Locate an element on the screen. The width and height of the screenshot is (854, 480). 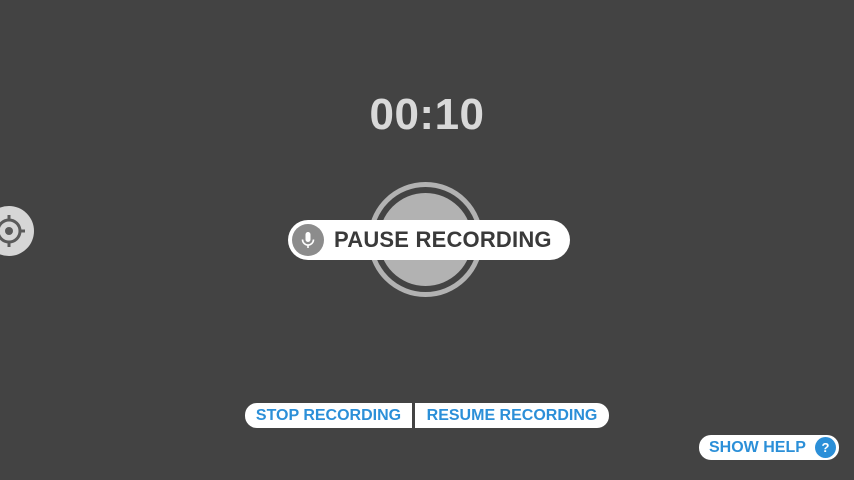
stop-recording-button: STOP RECORDING is located at coordinates (328, 415).